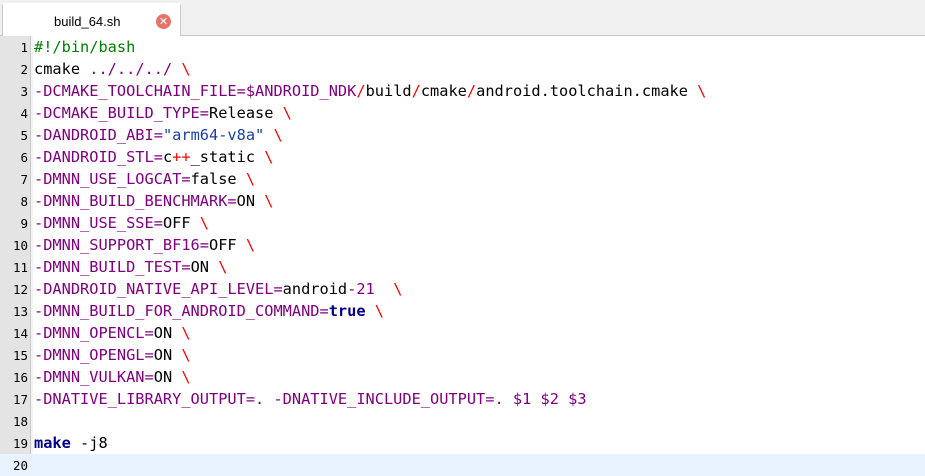 Image resolution: width=925 pixels, height=476 pixels. Describe the element at coordinates (20, 443) in the screenshot. I see `line-number: 19` at that location.